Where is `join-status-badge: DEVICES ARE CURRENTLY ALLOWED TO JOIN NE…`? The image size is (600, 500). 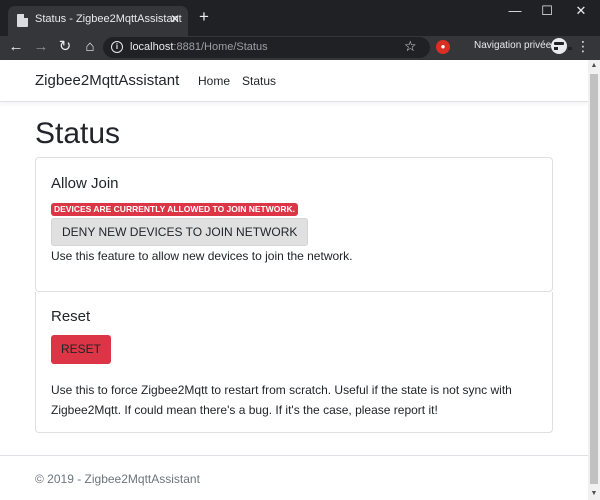
join-status-badge: DEVICES ARE CURRENTLY ALLOWED TO JOIN NE… is located at coordinates (175, 209).